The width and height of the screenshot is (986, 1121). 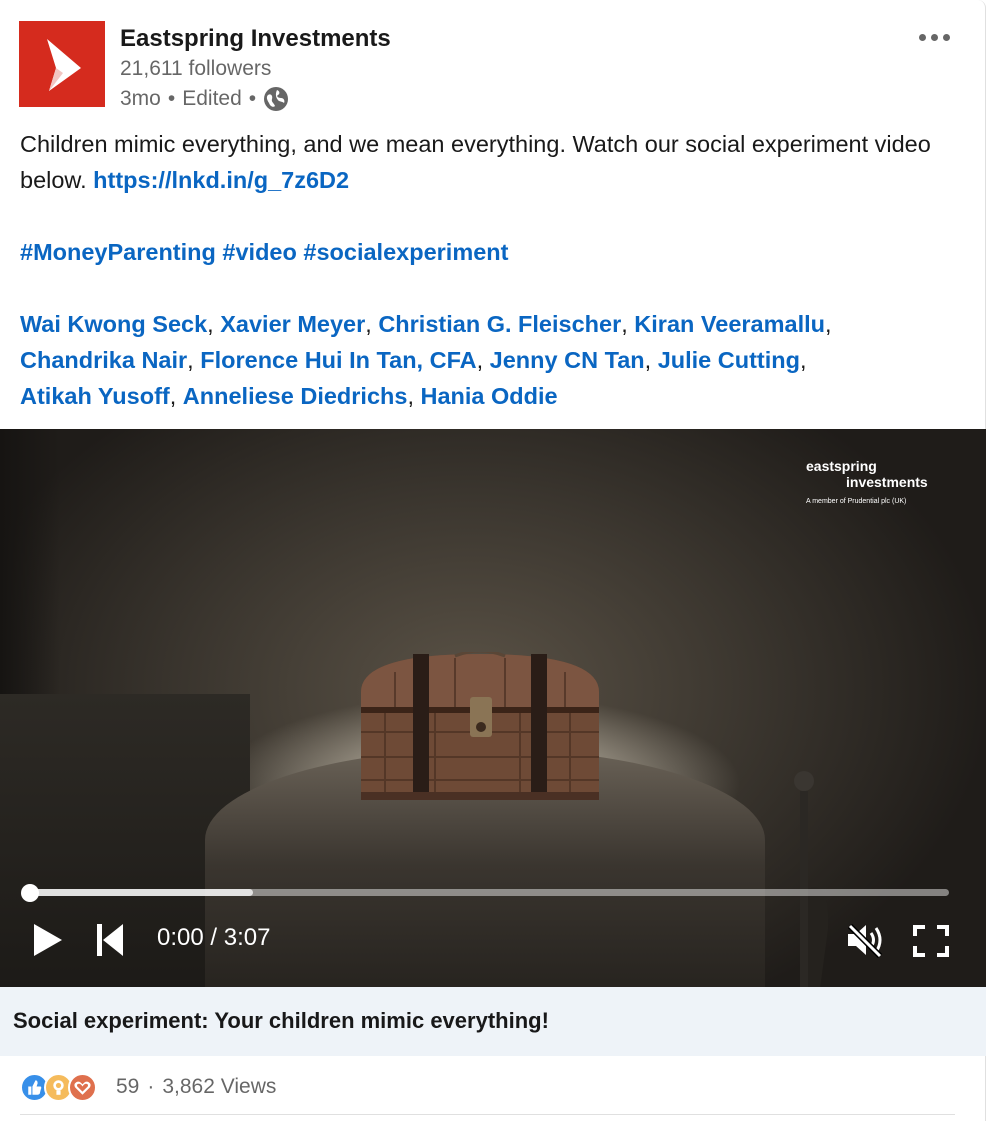 What do you see at coordinates (118, 252) in the screenshot?
I see `hashtag-money-parenting: #MoneyParenting` at bounding box center [118, 252].